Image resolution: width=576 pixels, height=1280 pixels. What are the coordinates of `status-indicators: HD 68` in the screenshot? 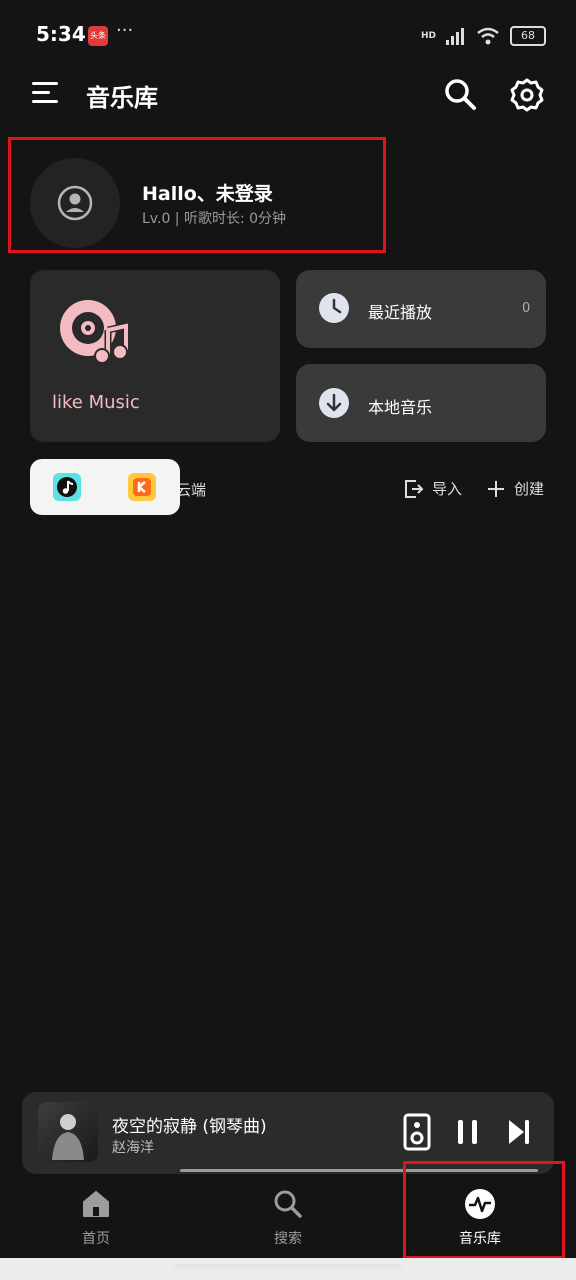 It's located at (483, 36).